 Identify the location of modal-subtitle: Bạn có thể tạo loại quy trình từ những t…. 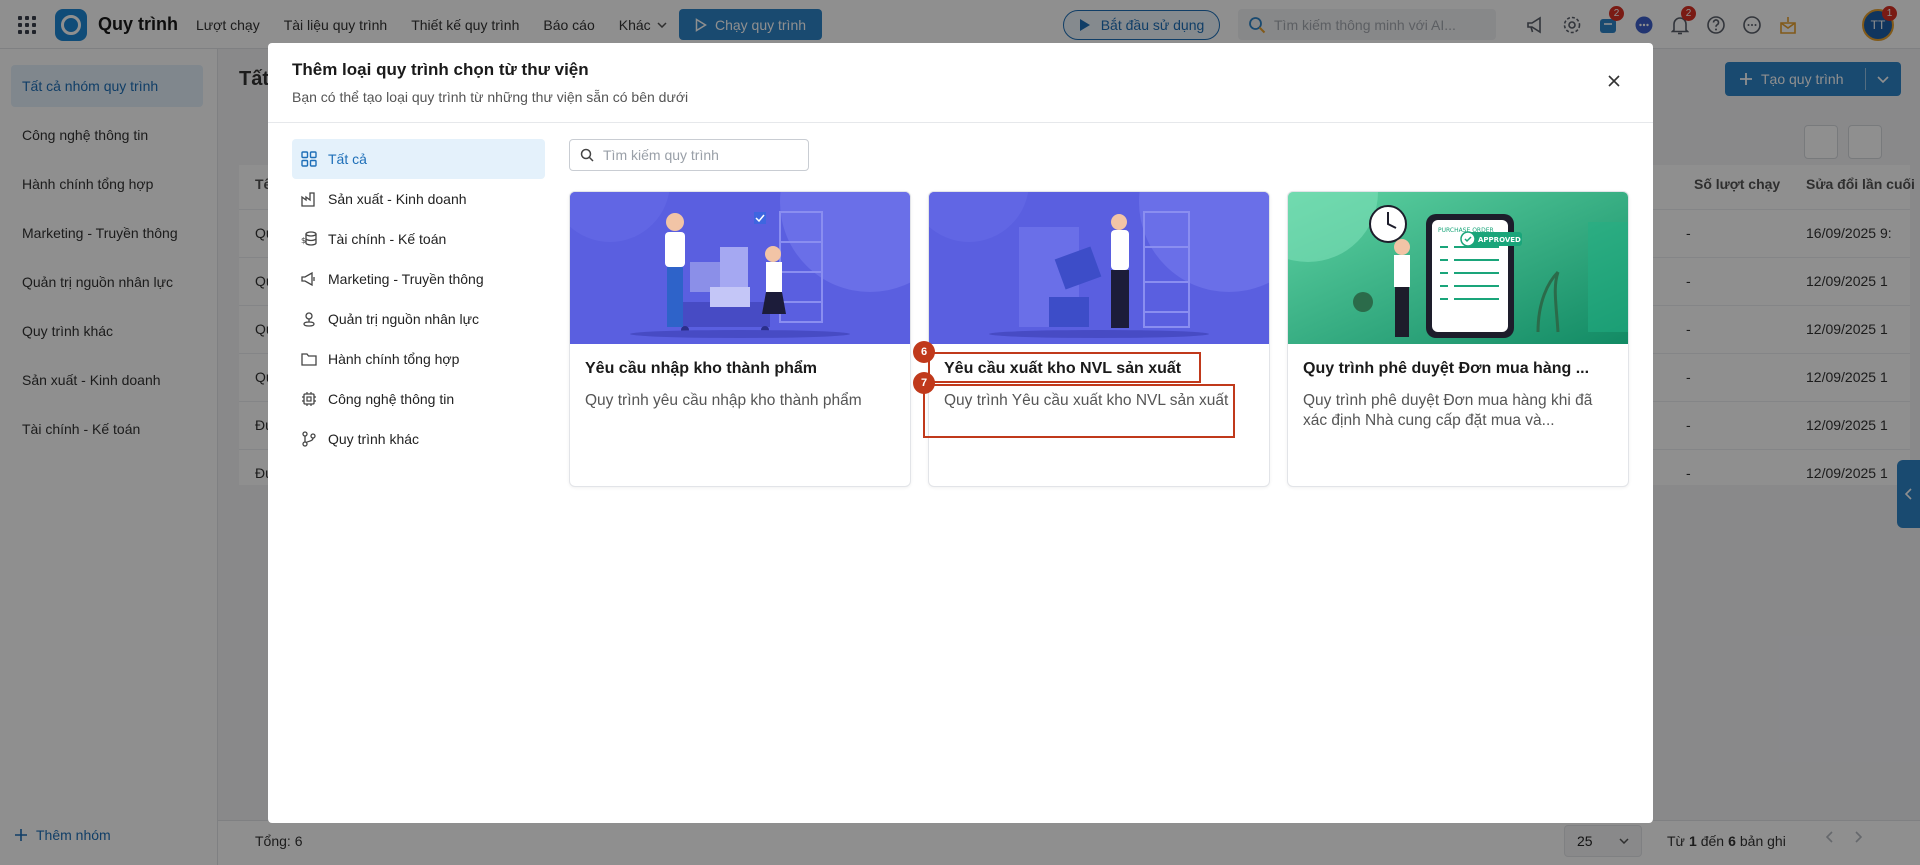
(490, 97).